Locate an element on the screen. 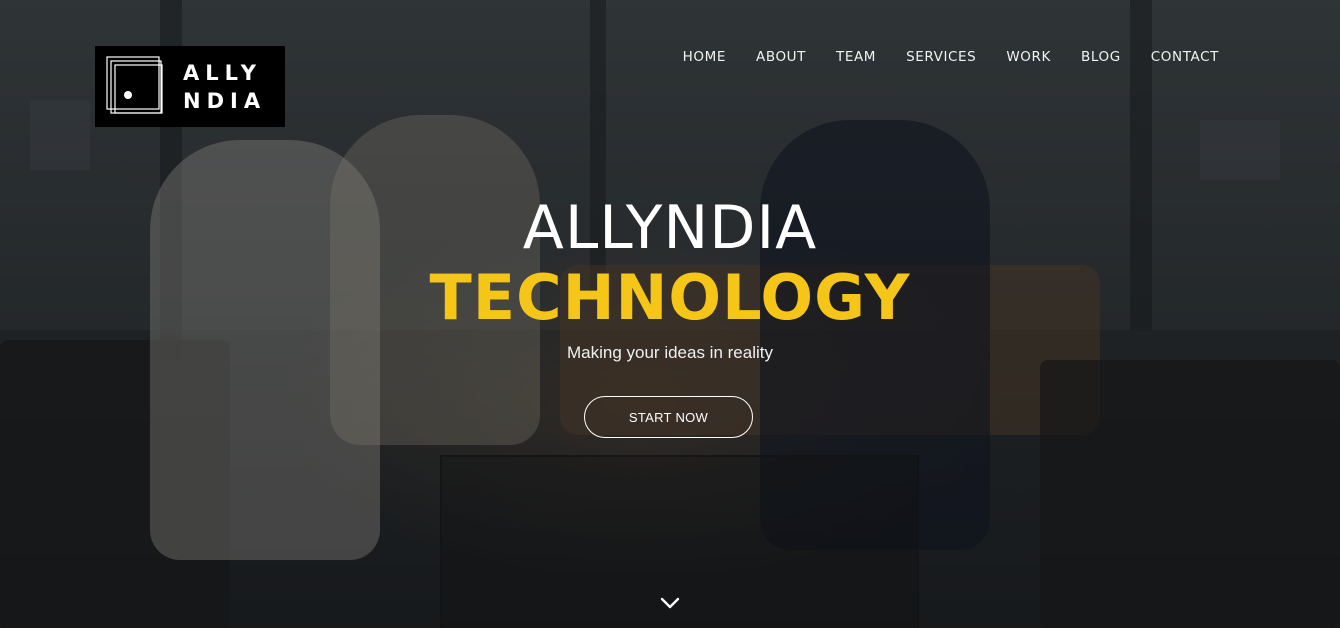 Image resolution: width=1340 pixels, height=628 pixels. hero-title-line2: TECHNOLOGY is located at coordinates (670, 297).